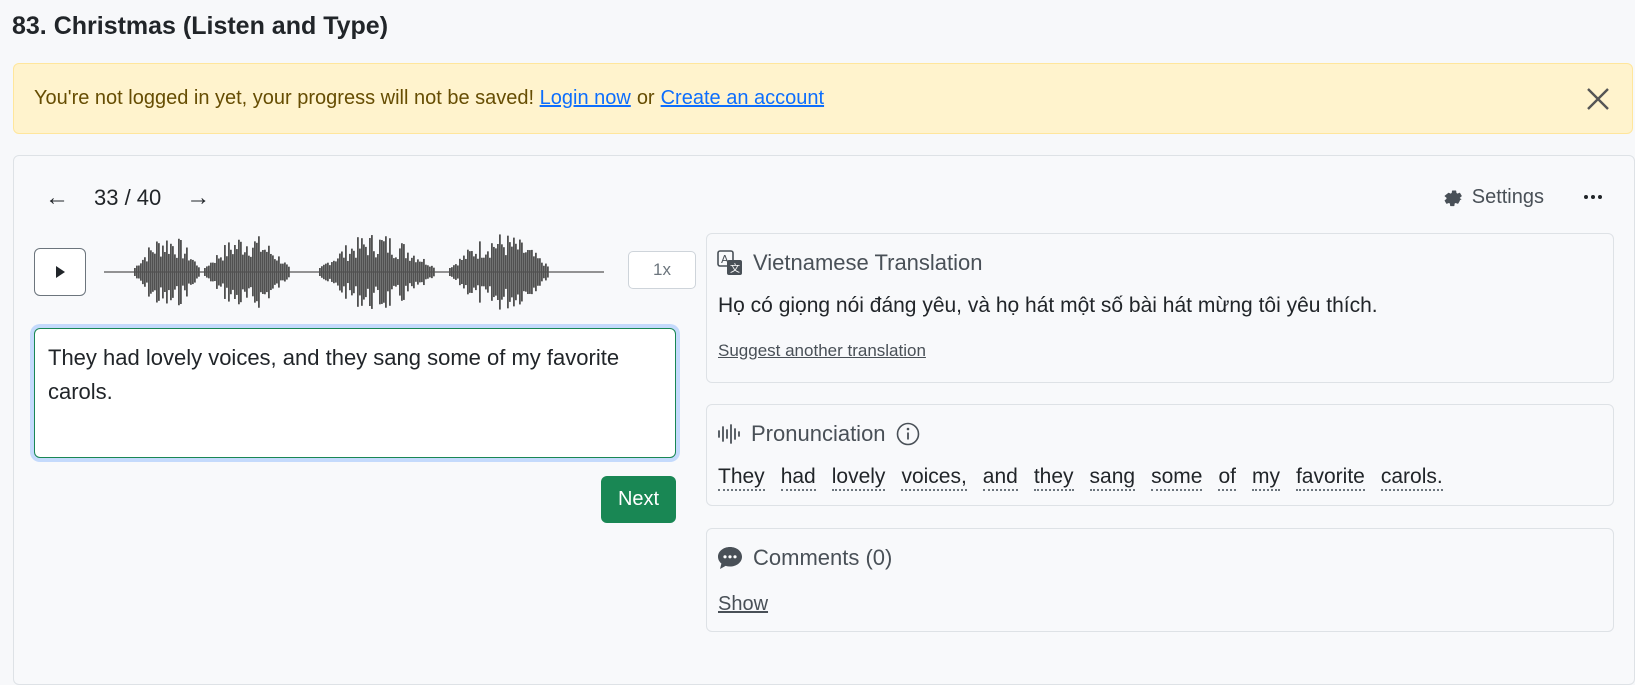 This screenshot has width=1635, height=685. What do you see at coordinates (662, 270) in the screenshot?
I see `playback-speed-button: 1x` at bounding box center [662, 270].